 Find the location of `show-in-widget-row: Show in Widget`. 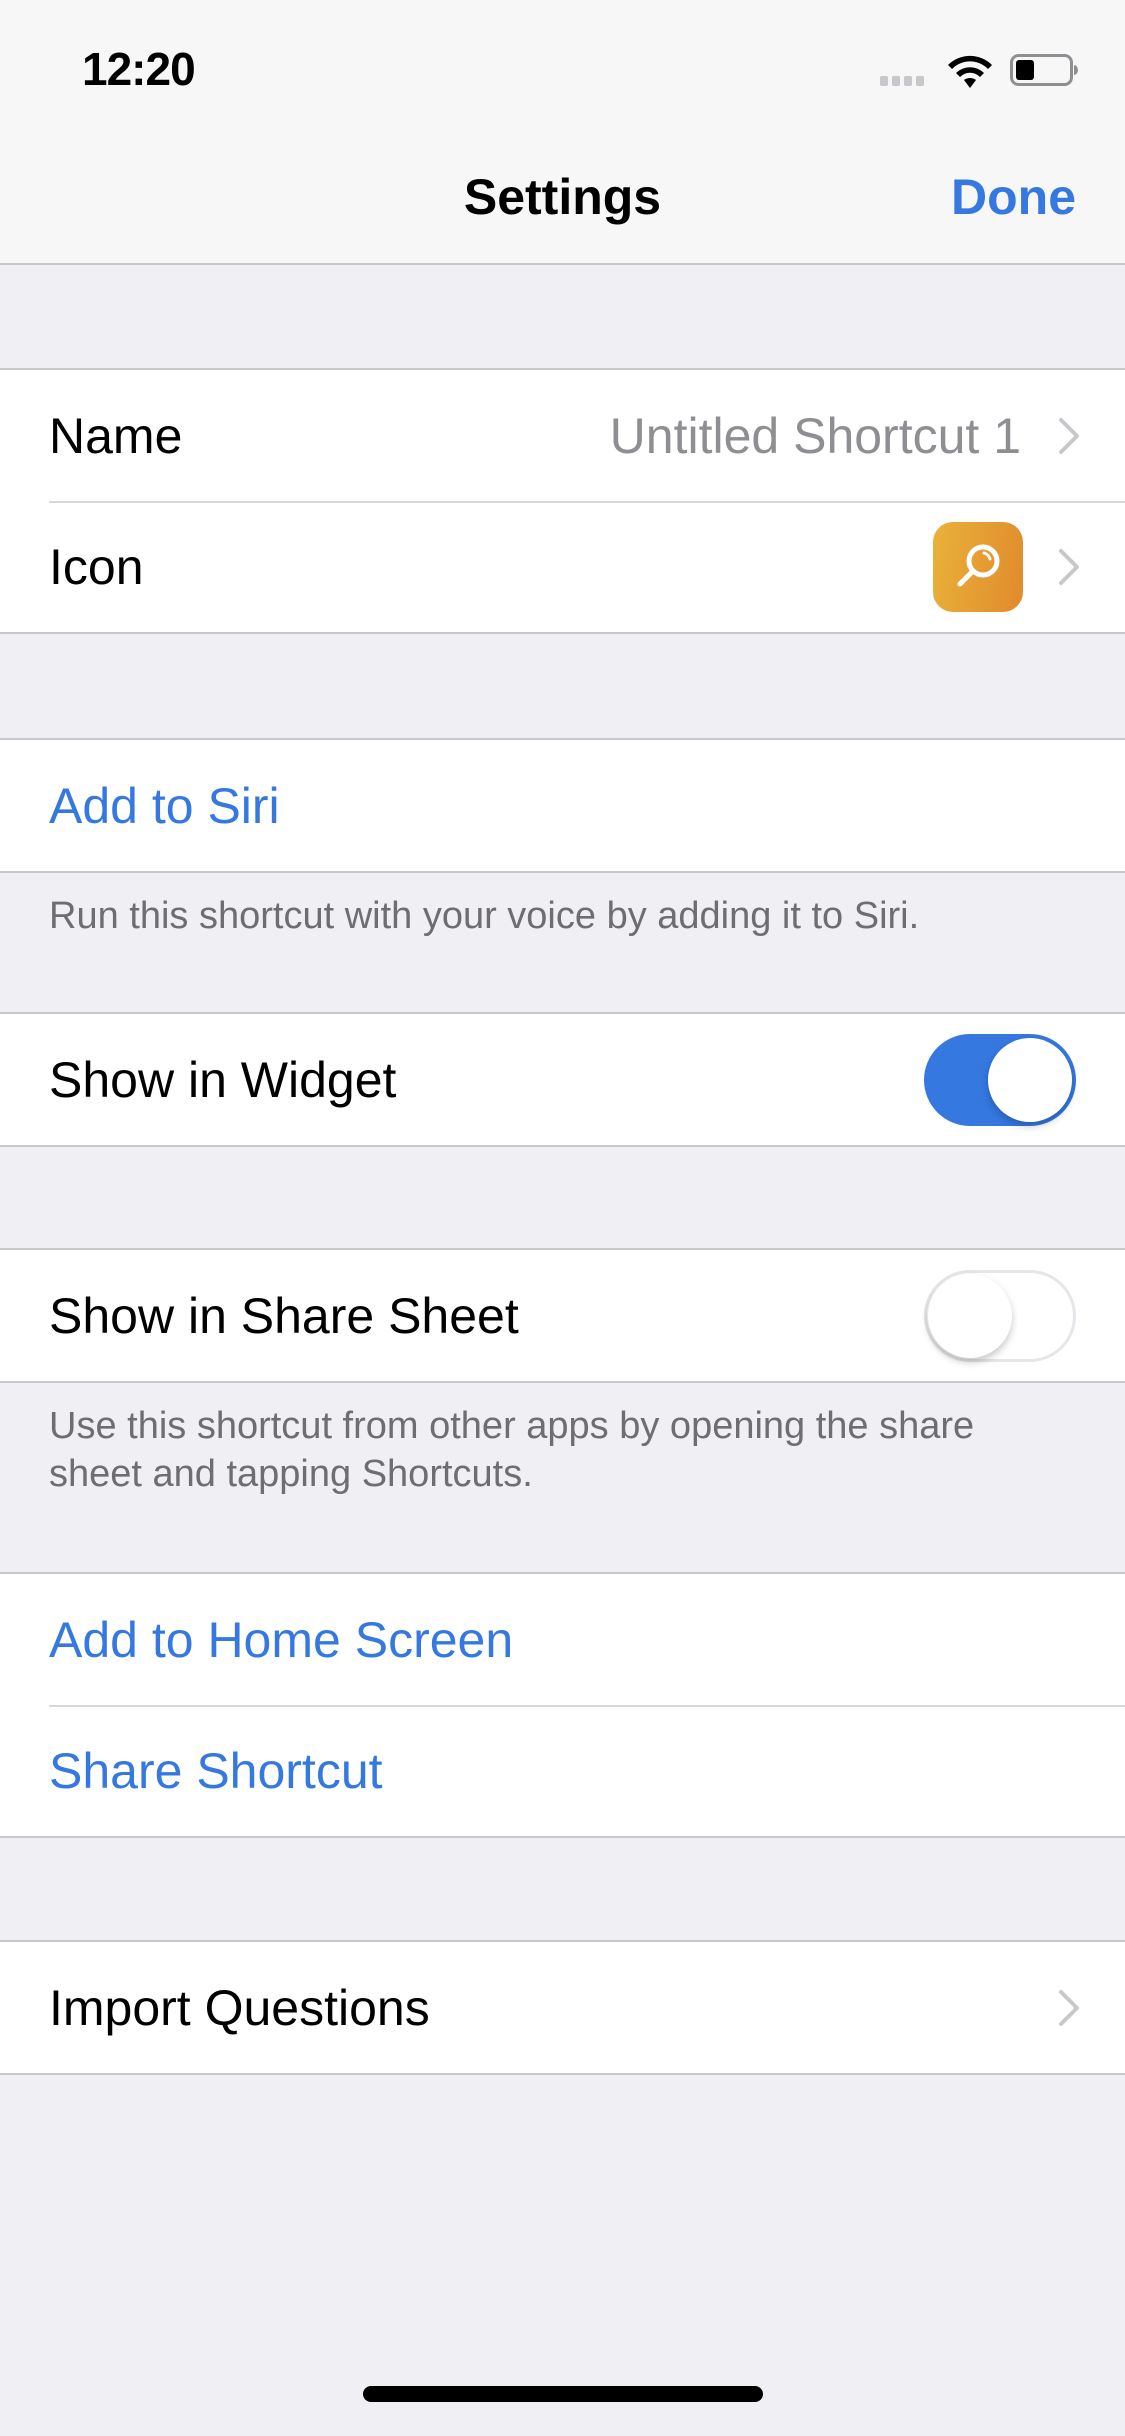

show-in-widget-row: Show in Widget is located at coordinates (562, 1079).